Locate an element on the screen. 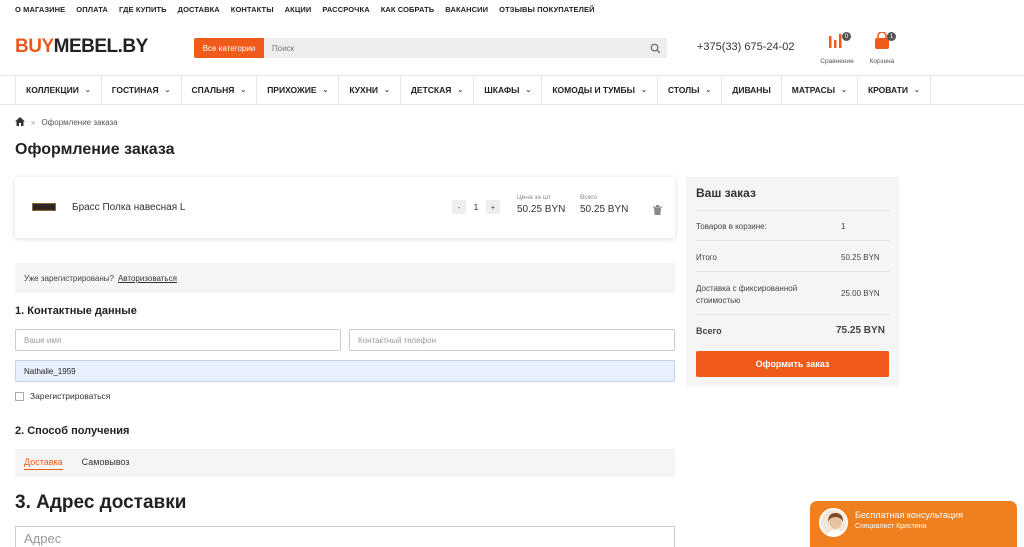 The height and width of the screenshot is (547, 1024). summary-items-value: 1 is located at coordinates (843, 226).